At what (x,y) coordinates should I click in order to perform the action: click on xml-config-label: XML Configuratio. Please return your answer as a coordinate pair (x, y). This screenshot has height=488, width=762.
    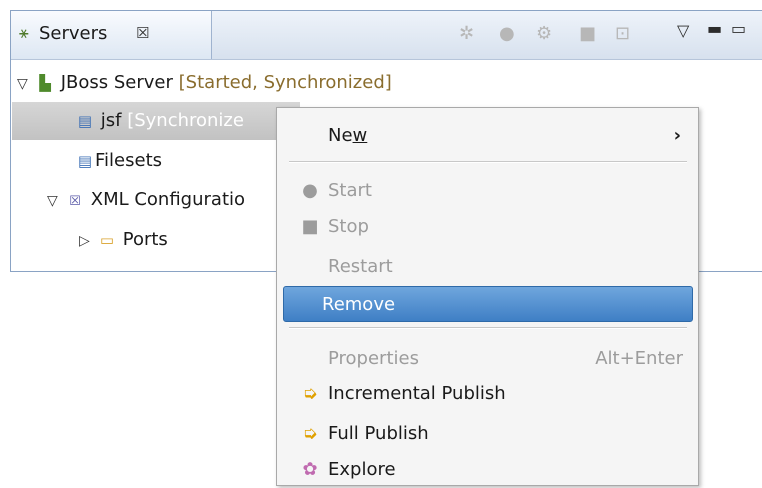
    Looking at the image, I should click on (168, 199).